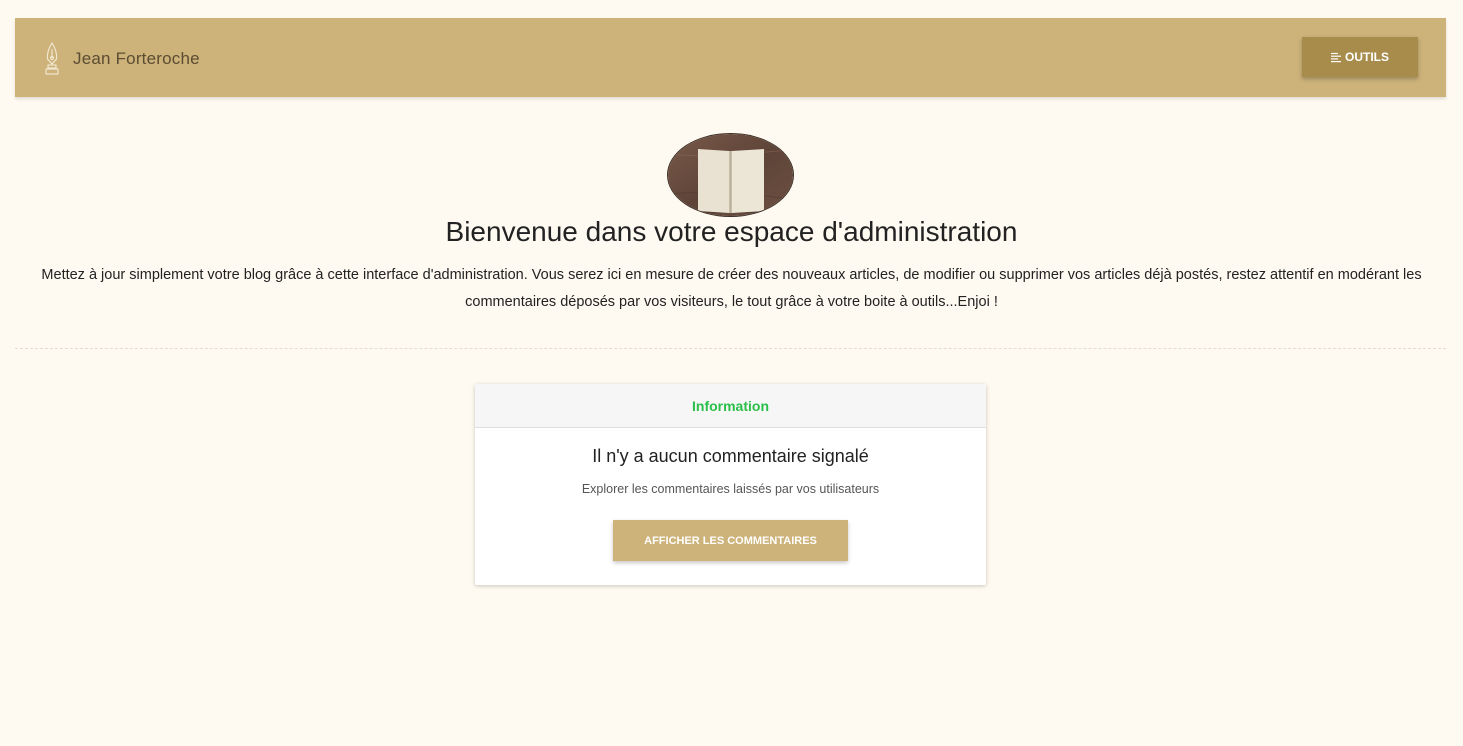 This screenshot has width=1463, height=746. I want to click on tools-button-label: OUTILS, so click(1367, 57).